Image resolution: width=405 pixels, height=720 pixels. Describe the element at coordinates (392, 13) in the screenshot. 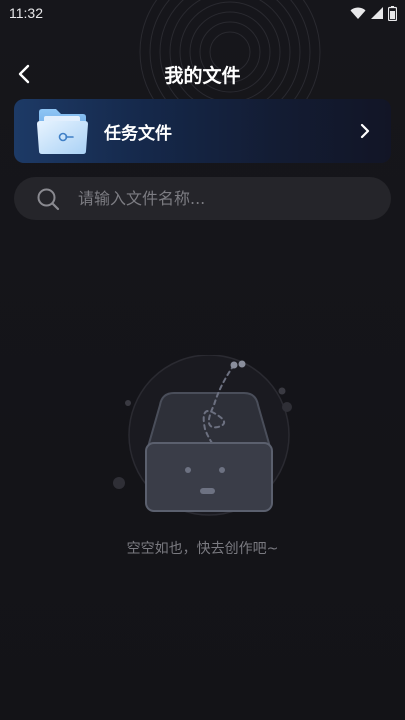

I see `battery-icon` at that location.